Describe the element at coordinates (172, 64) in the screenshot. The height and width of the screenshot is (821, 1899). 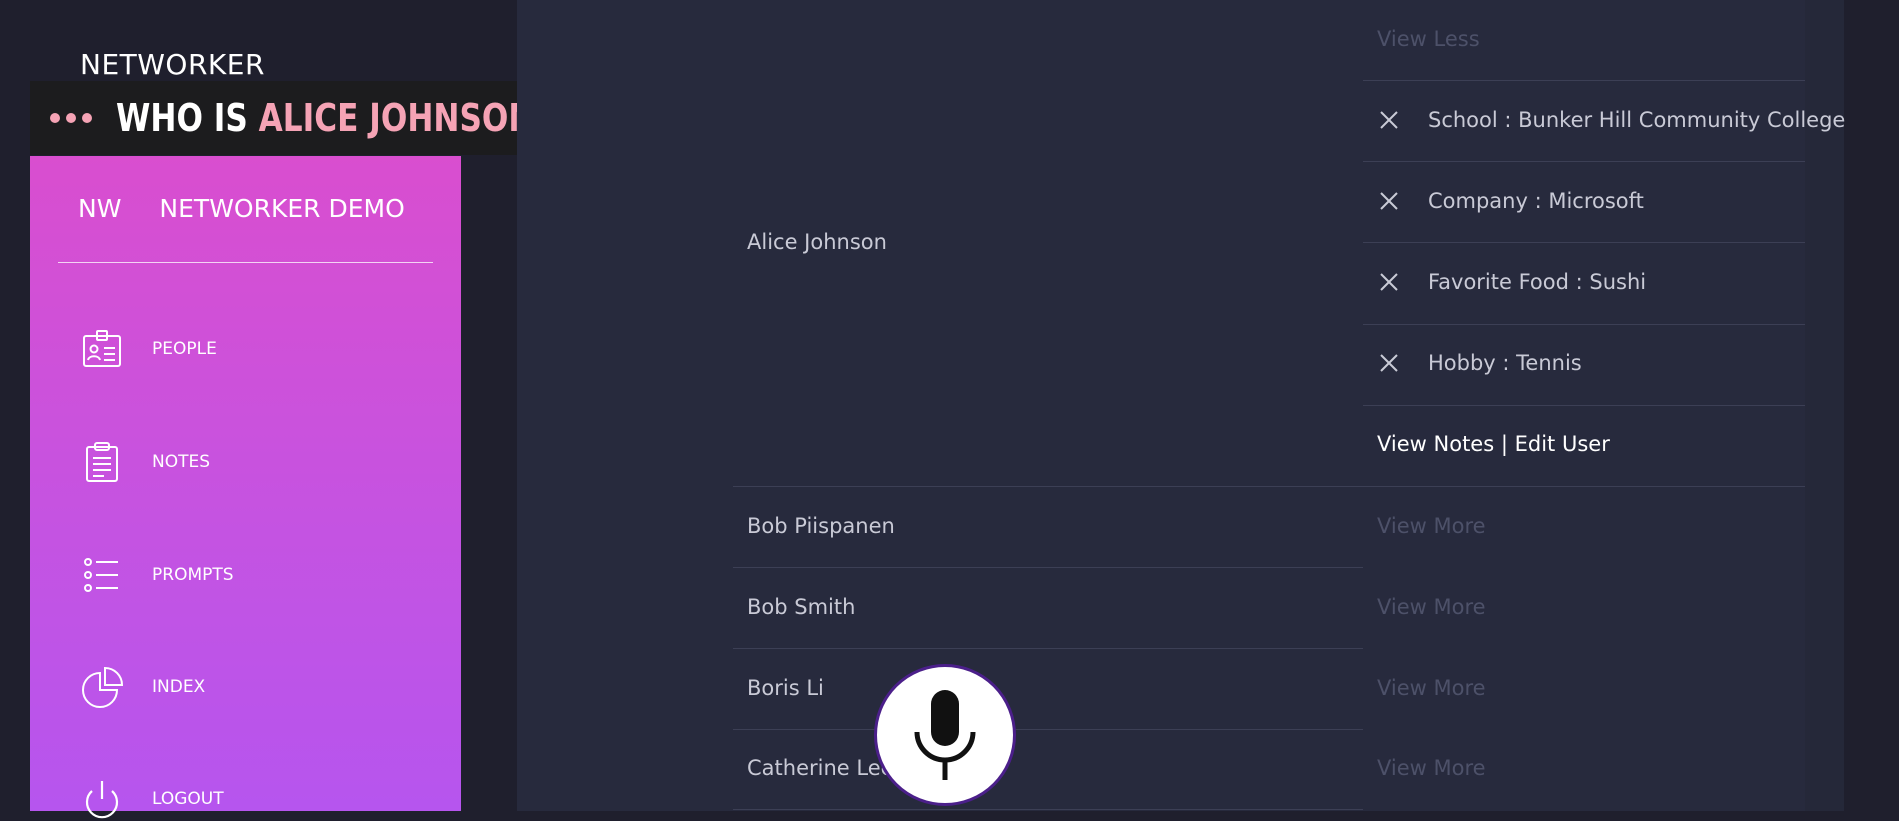
I see `app-title: NETWORKER` at that location.